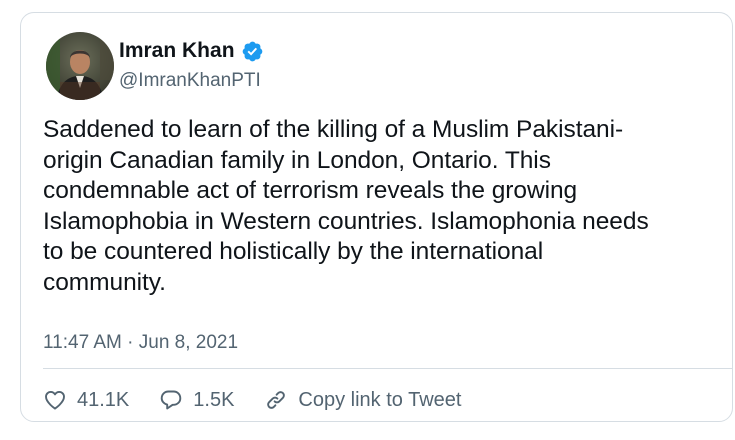 The width and height of the screenshot is (735, 440). Describe the element at coordinates (103, 400) in the screenshot. I see `like-count: 41.1K` at that location.